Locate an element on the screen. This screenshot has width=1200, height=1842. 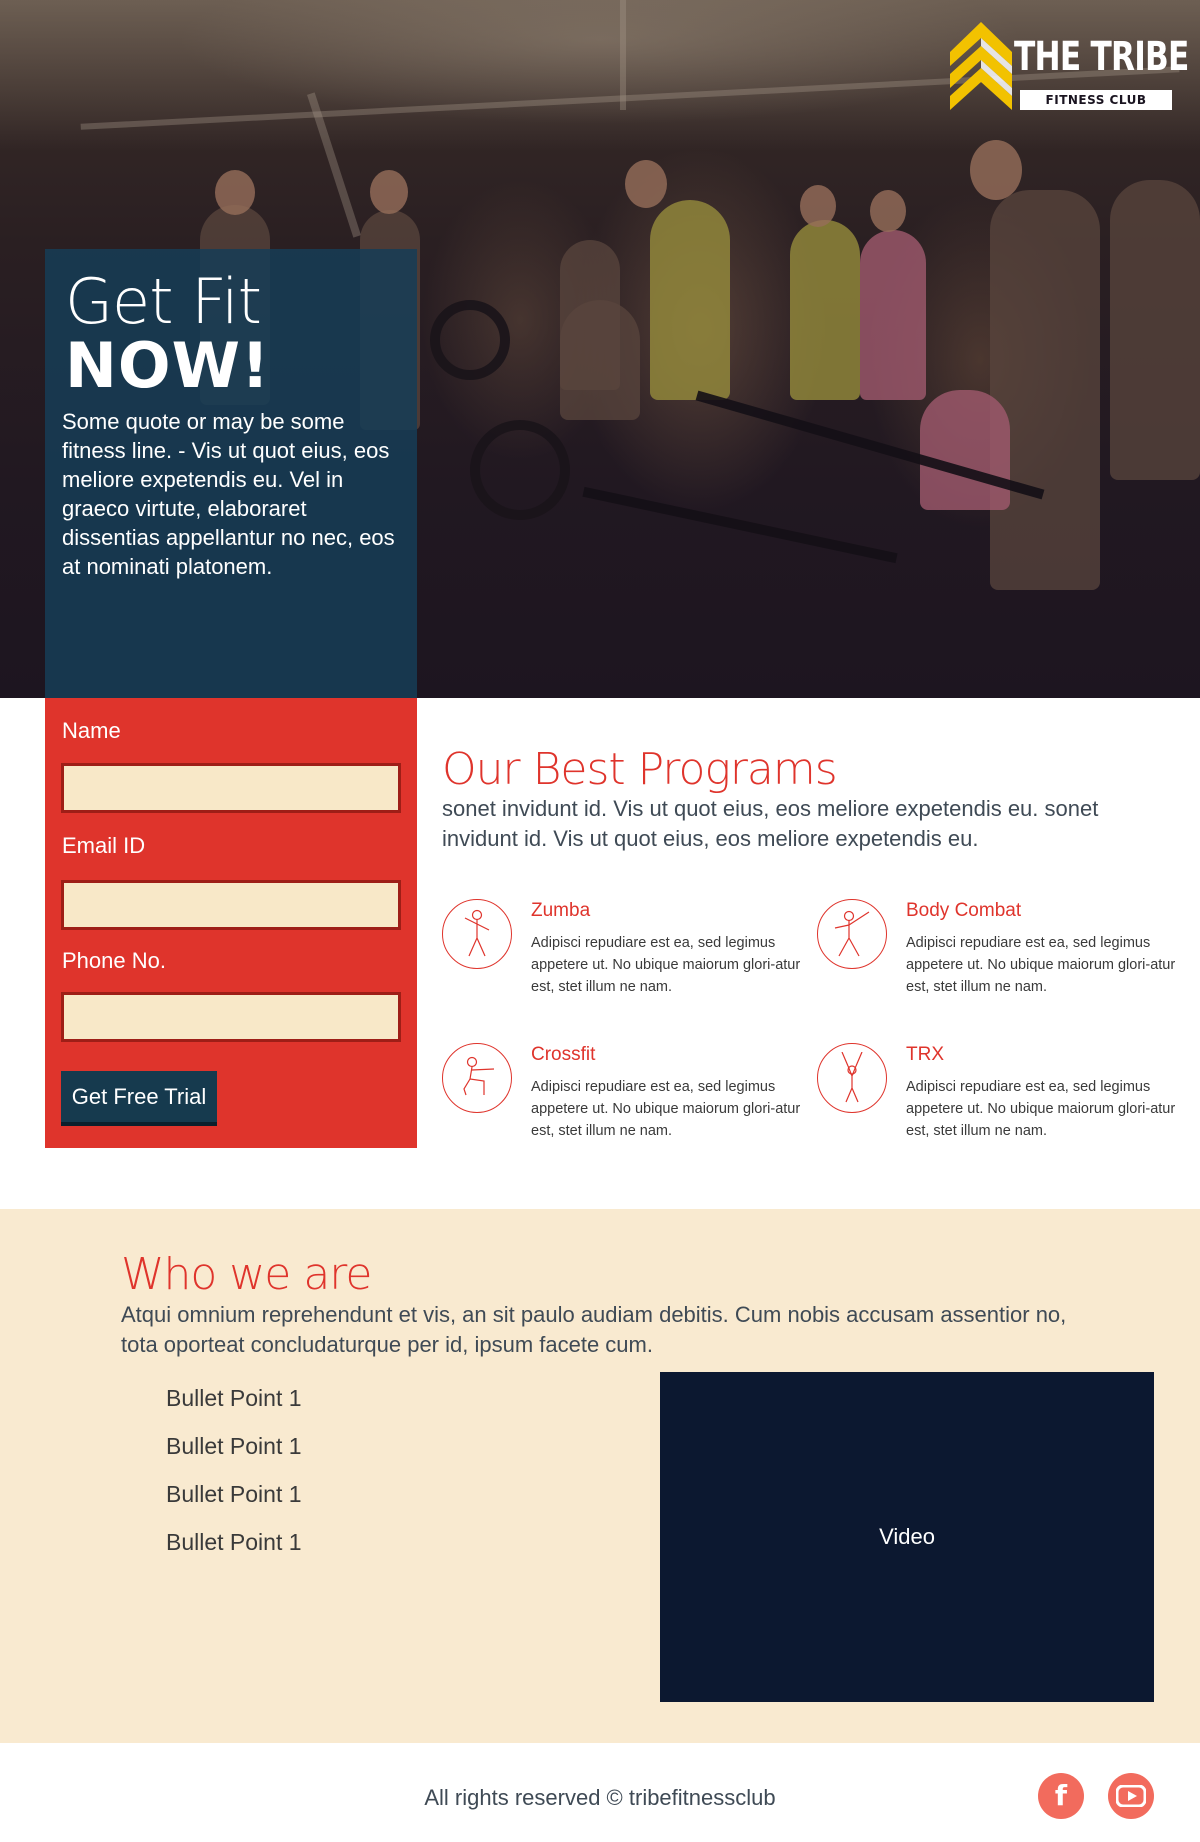
youtube-icon is located at coordinates (1131, 1796).